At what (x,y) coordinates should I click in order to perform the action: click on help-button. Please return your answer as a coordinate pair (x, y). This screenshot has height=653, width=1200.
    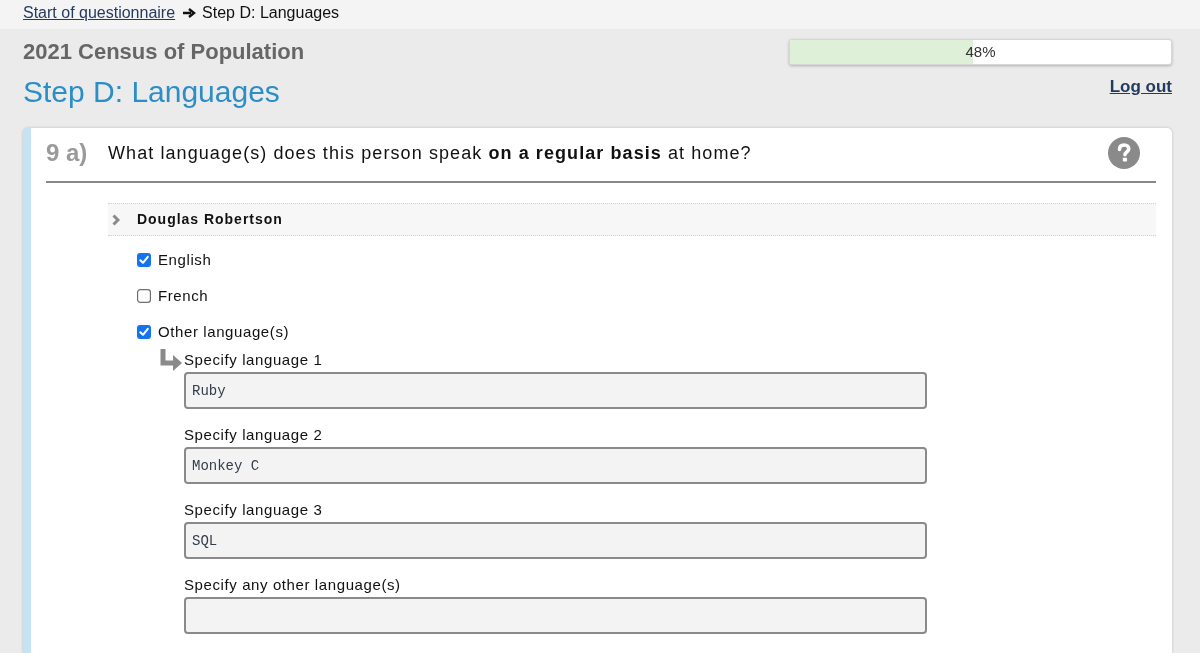
    Looking at the image, I should click on (1124, 153).